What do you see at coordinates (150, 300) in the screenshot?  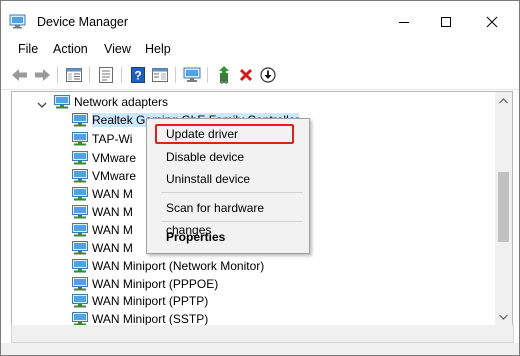 I see `device-label: WAN Miniport (PPTP)` at bounding box center [150, 300].